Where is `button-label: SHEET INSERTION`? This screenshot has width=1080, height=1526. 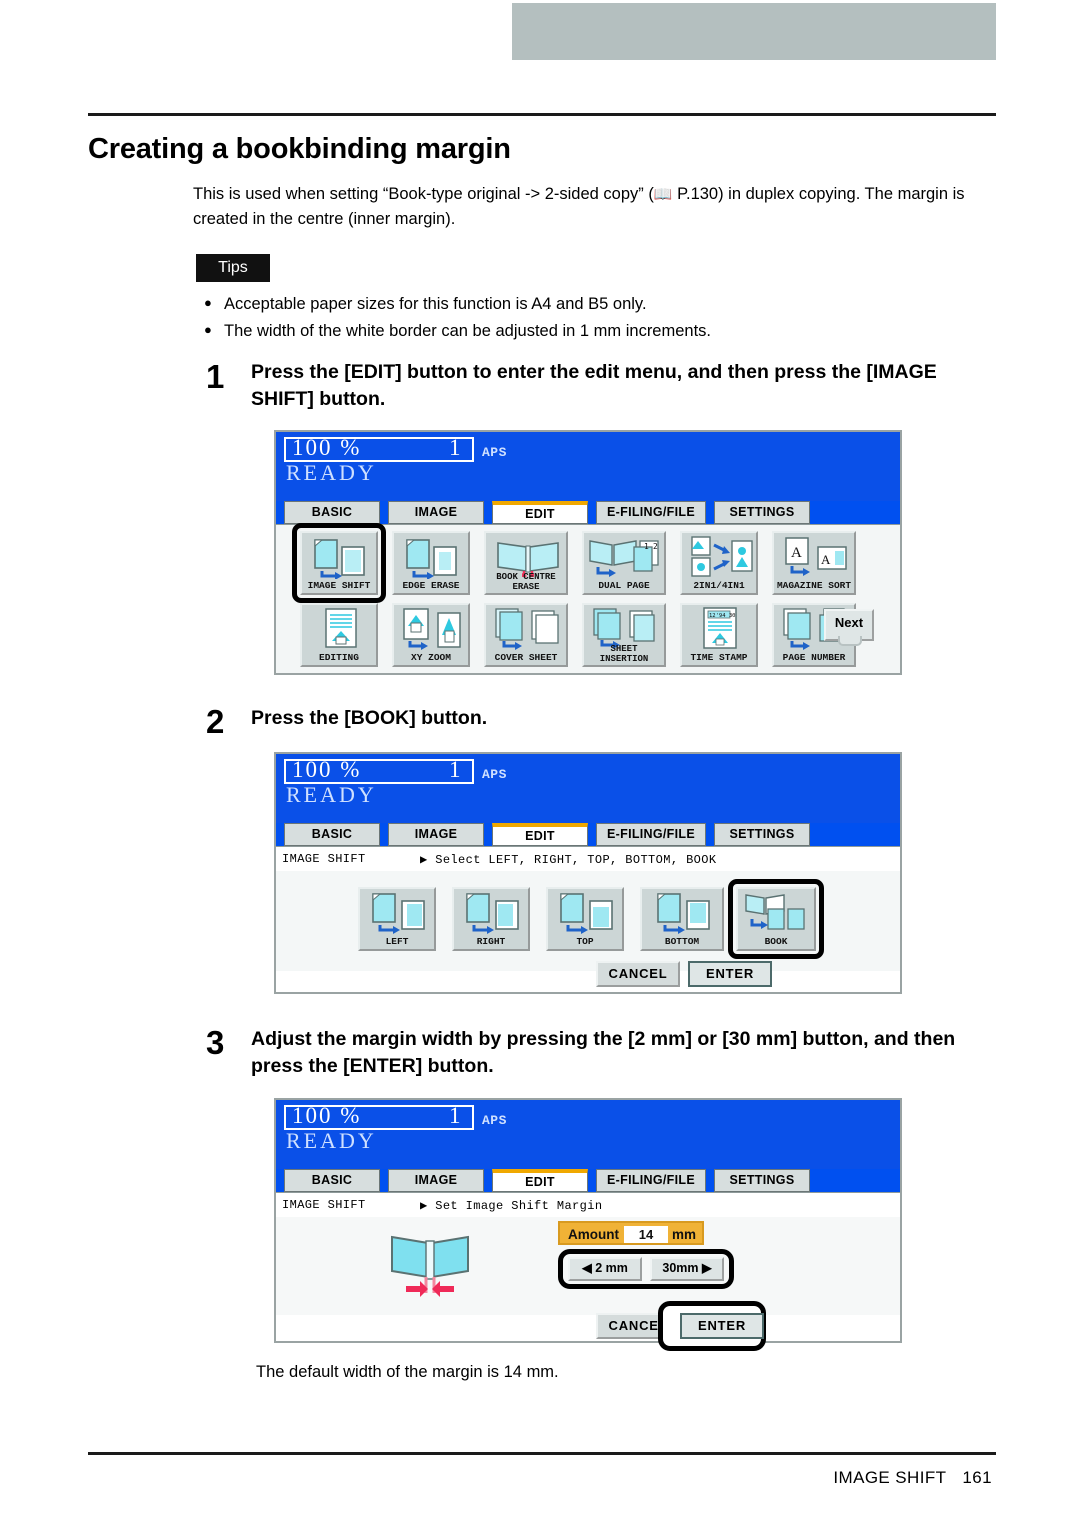
button-label: SHEET INSERTION is located at coordinates (624, 654).